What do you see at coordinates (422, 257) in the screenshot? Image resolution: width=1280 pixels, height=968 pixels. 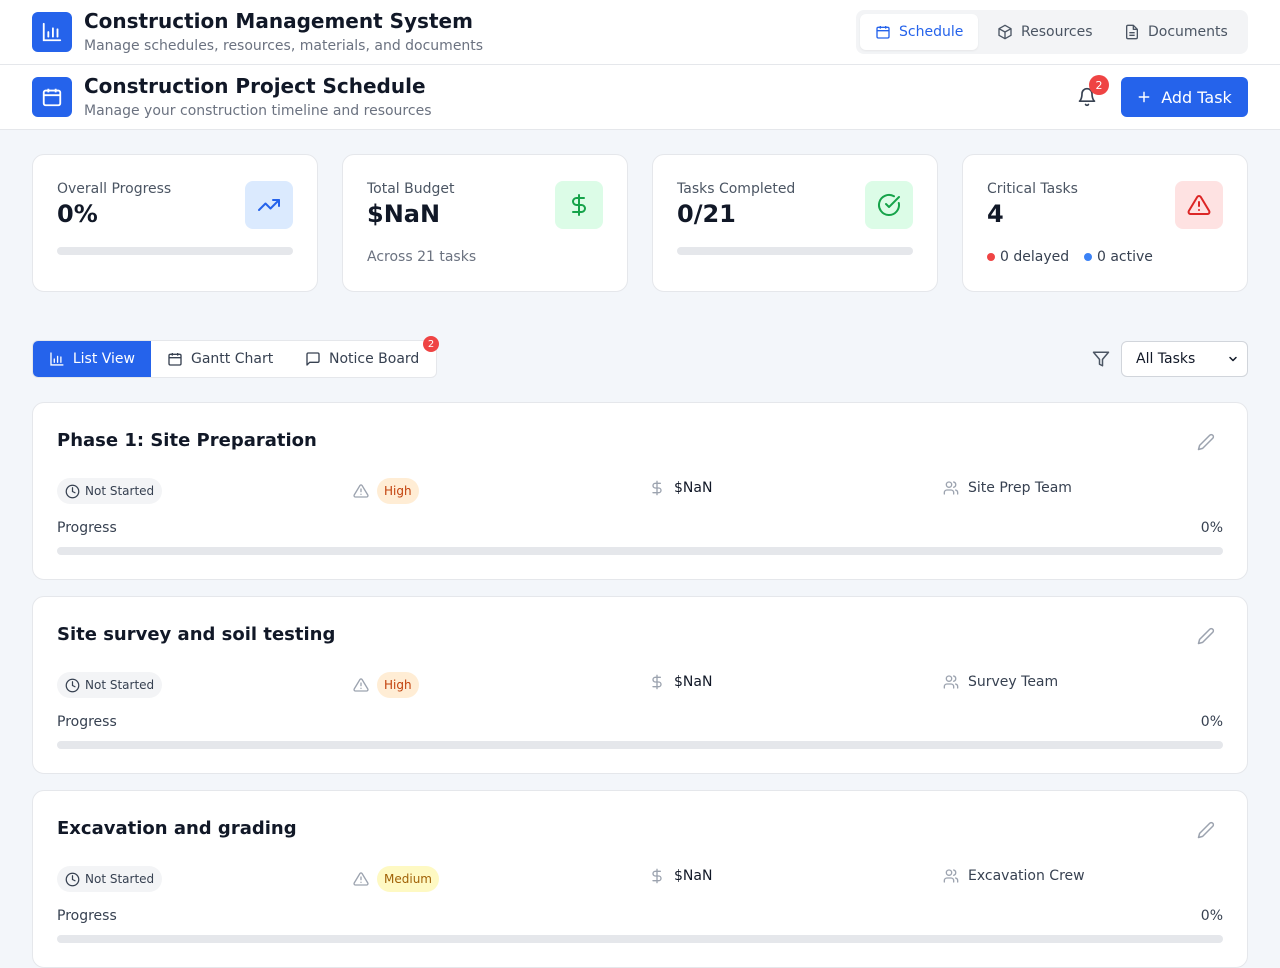 I see `stat-note: Across 21 tasks` at bounding box center [422, 257].